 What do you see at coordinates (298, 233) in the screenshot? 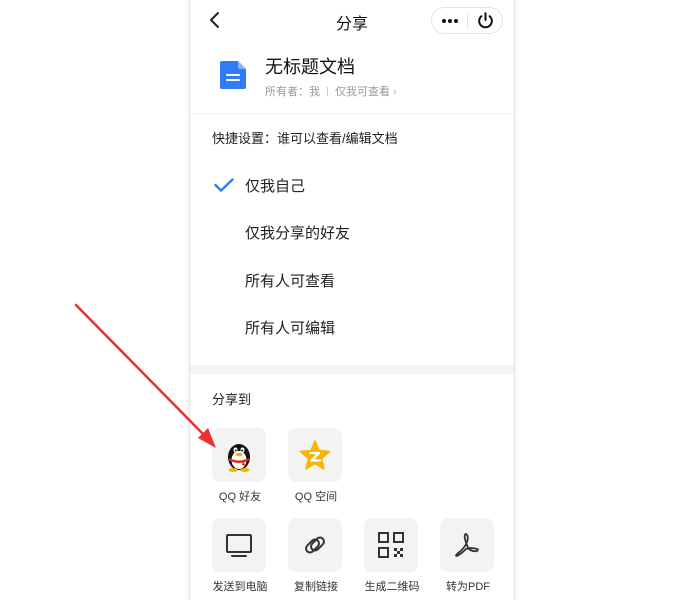
I see `option-label: 仅我分享的好友` at bounding box center [298, 233].